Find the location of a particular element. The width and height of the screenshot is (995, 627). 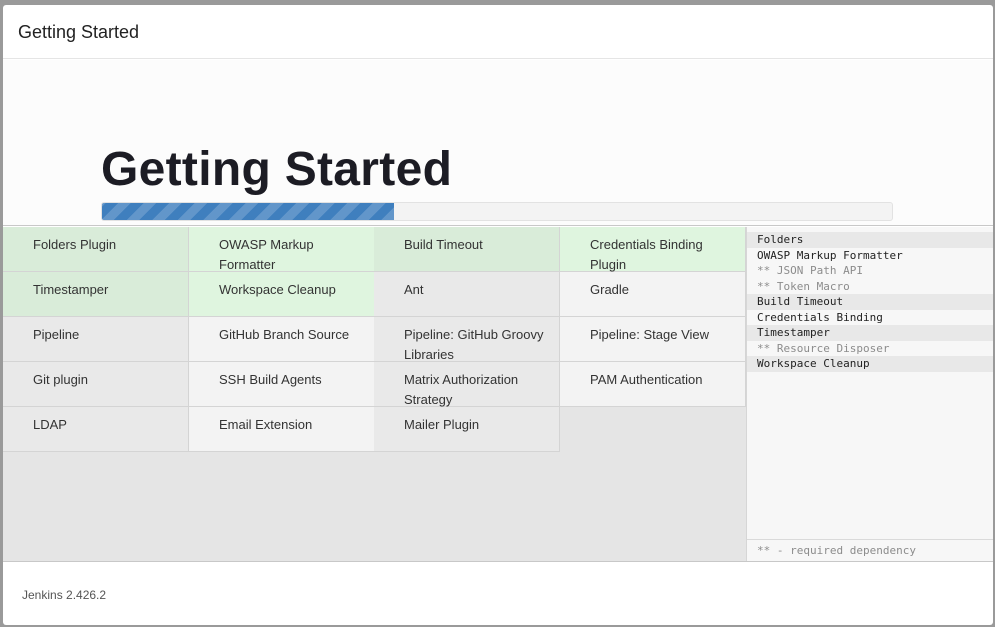

plugin-item: Git plugin is located at coordinates (96, 384).